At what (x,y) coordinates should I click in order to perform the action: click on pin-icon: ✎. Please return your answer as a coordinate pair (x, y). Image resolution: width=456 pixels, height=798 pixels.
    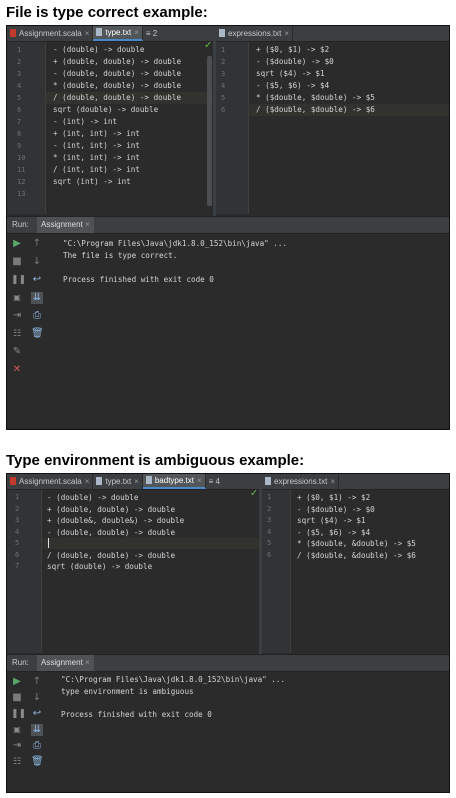
    Looking at the image, I should click on (17, 352).